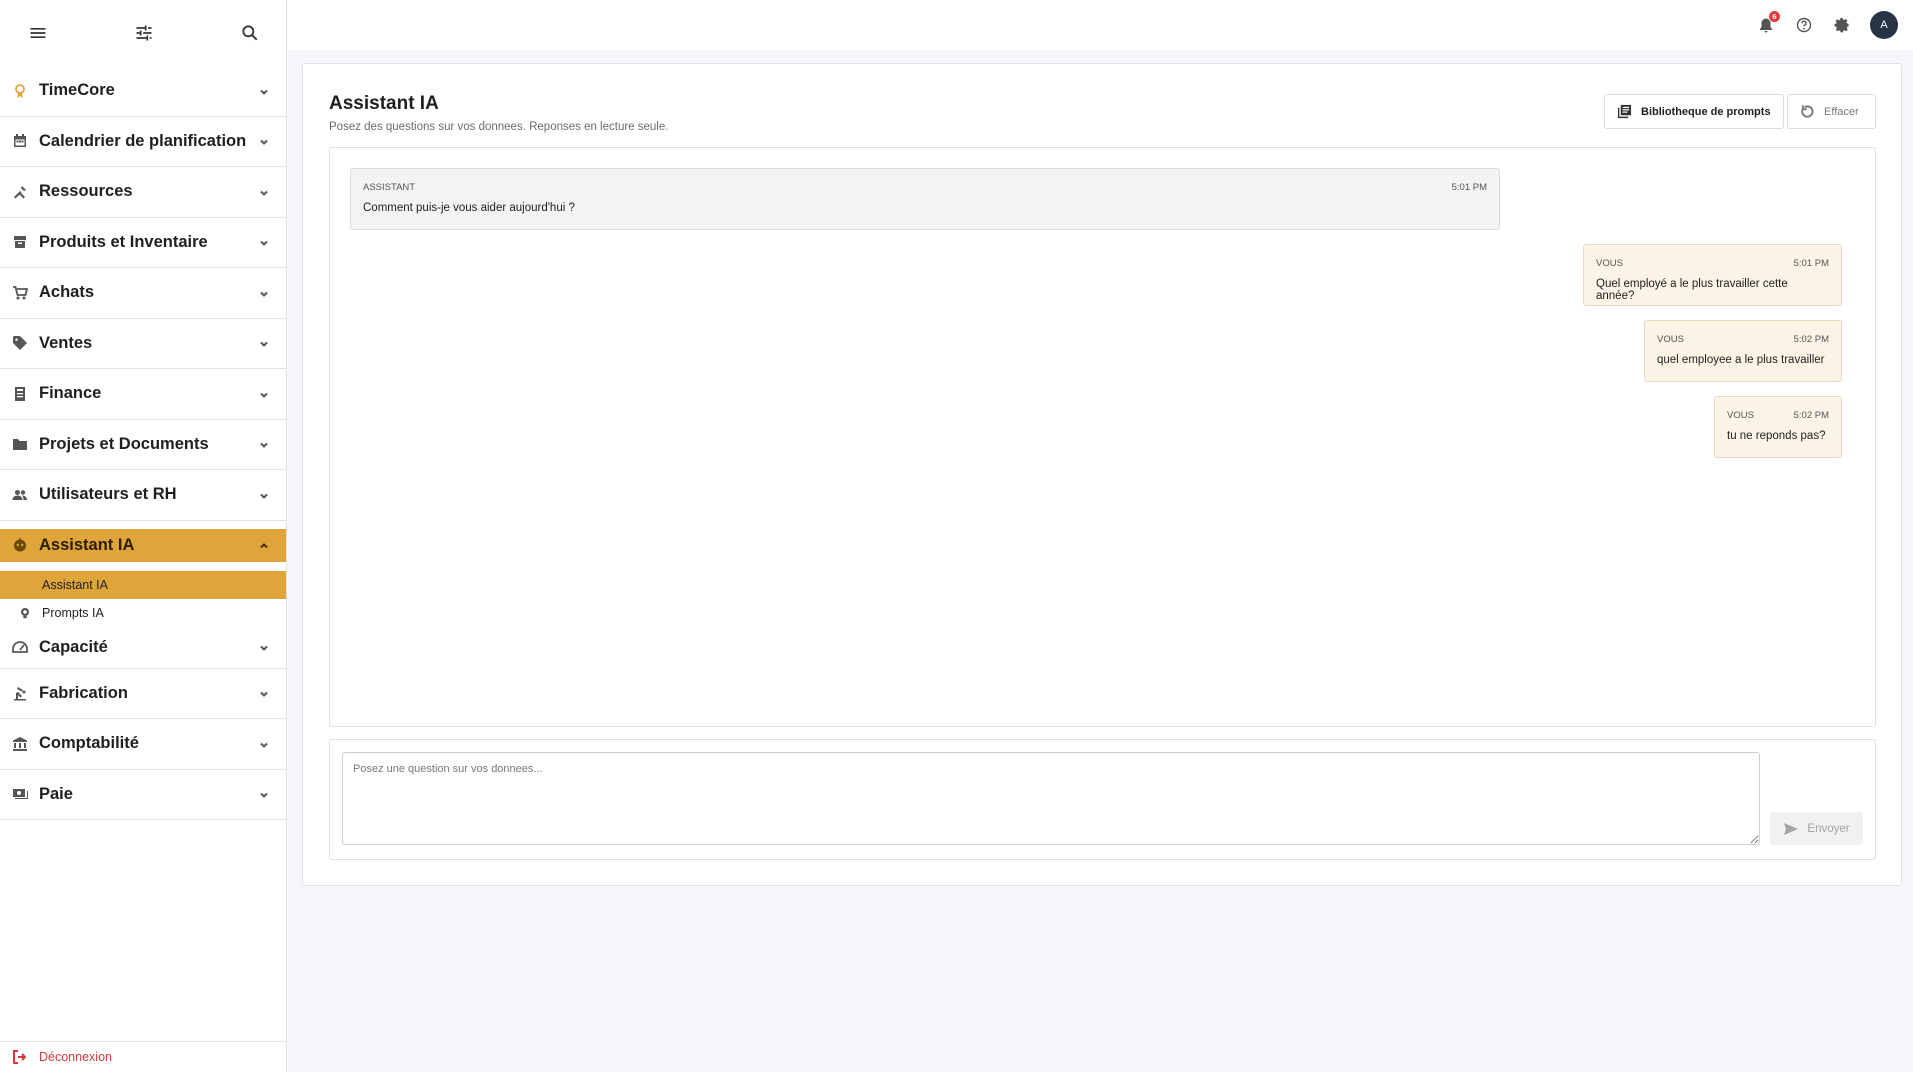  I want to click on nav-label: Projets et Documents, so click(124, 443).